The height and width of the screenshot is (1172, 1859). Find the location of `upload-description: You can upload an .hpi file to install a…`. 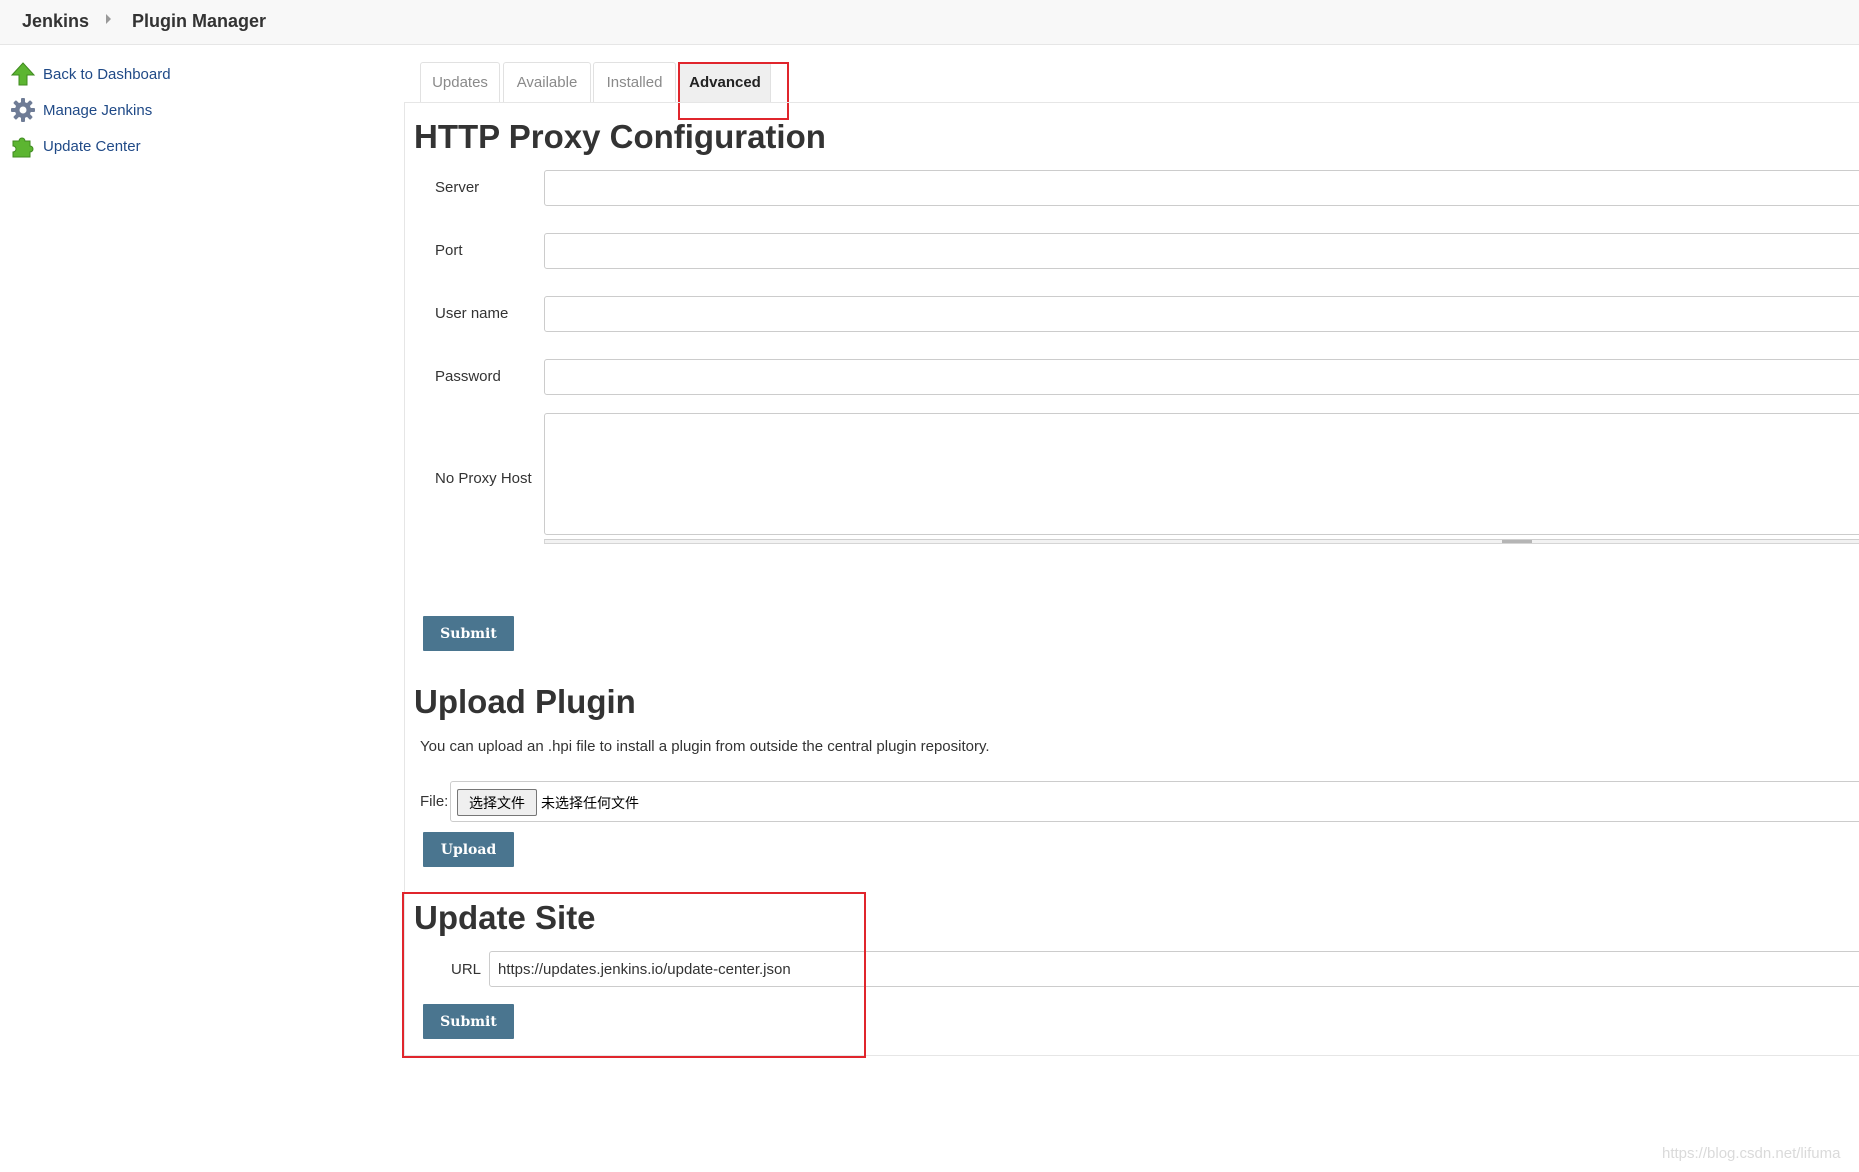

upload-description: You can upload an .hpi file to install a… is located at coordinates (705, 746).